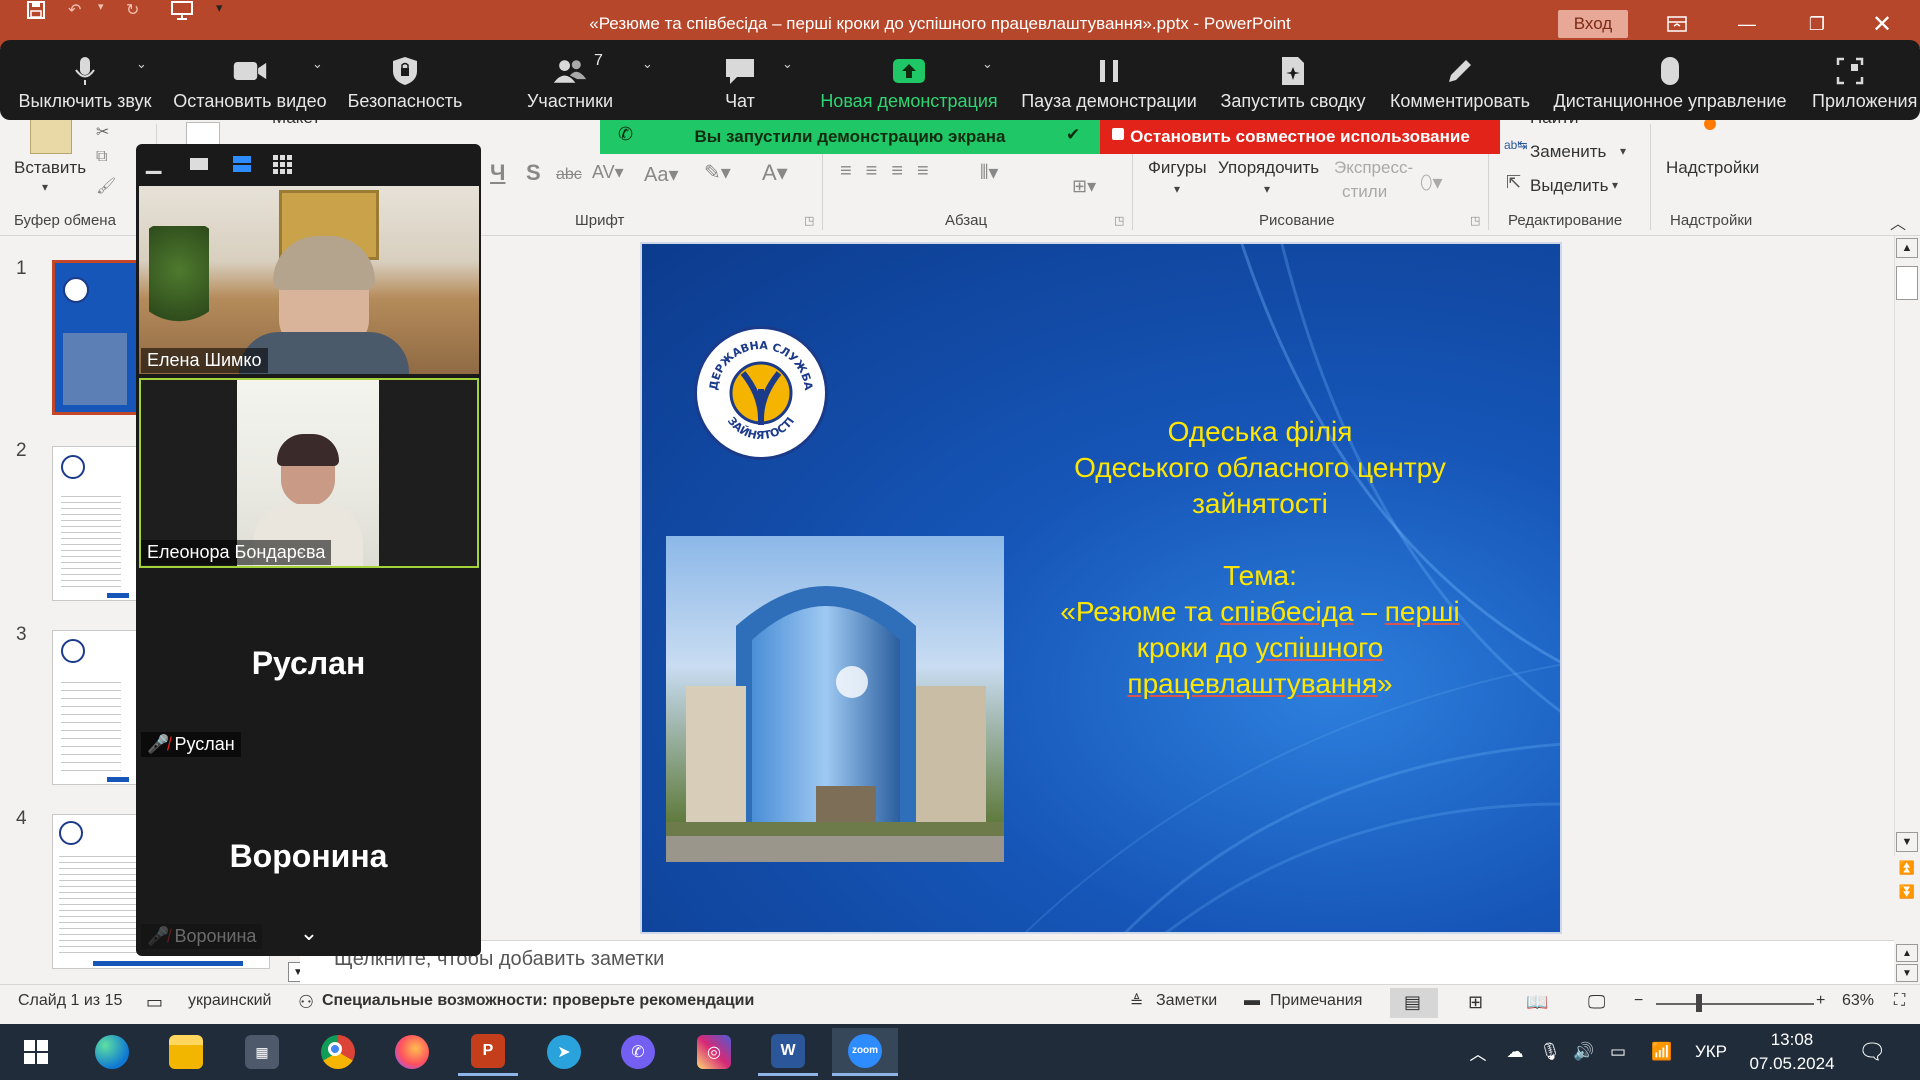  I want to click on edge-icon, so click(112, 1052).